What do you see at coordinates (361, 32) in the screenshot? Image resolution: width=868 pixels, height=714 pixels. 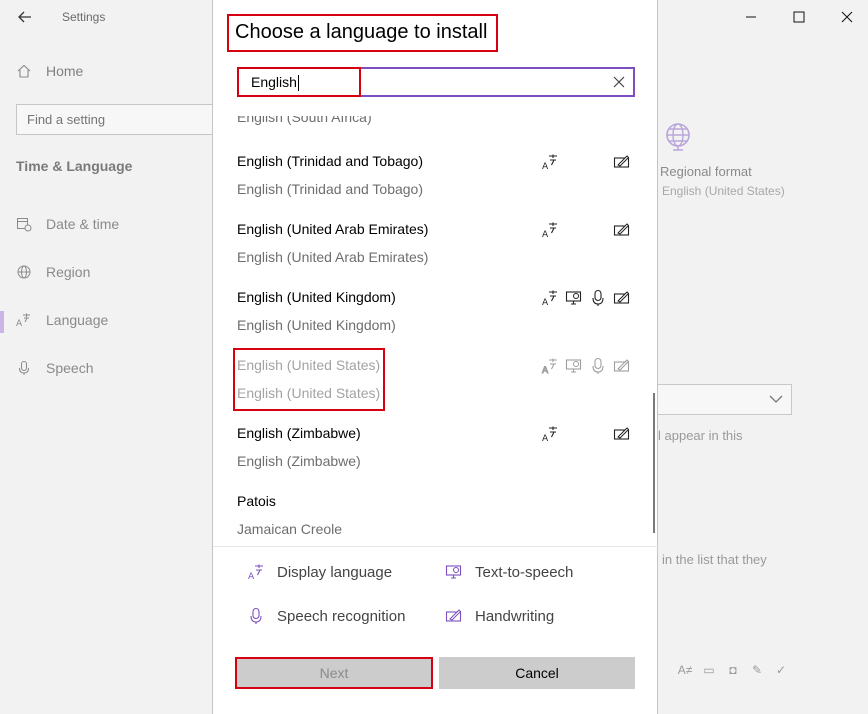 I see `dialog-title: Choose a language to install` at bounding box center [361, 32].